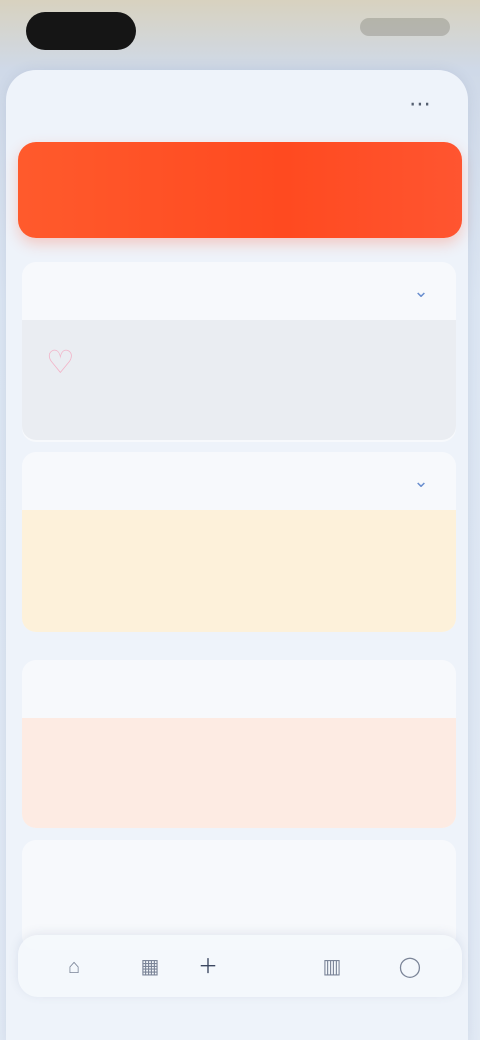 This screenshot has height=1040, width=480. Describe the element at coordinates (240, 26) in the screenshot. I see `status-bar` at that location.